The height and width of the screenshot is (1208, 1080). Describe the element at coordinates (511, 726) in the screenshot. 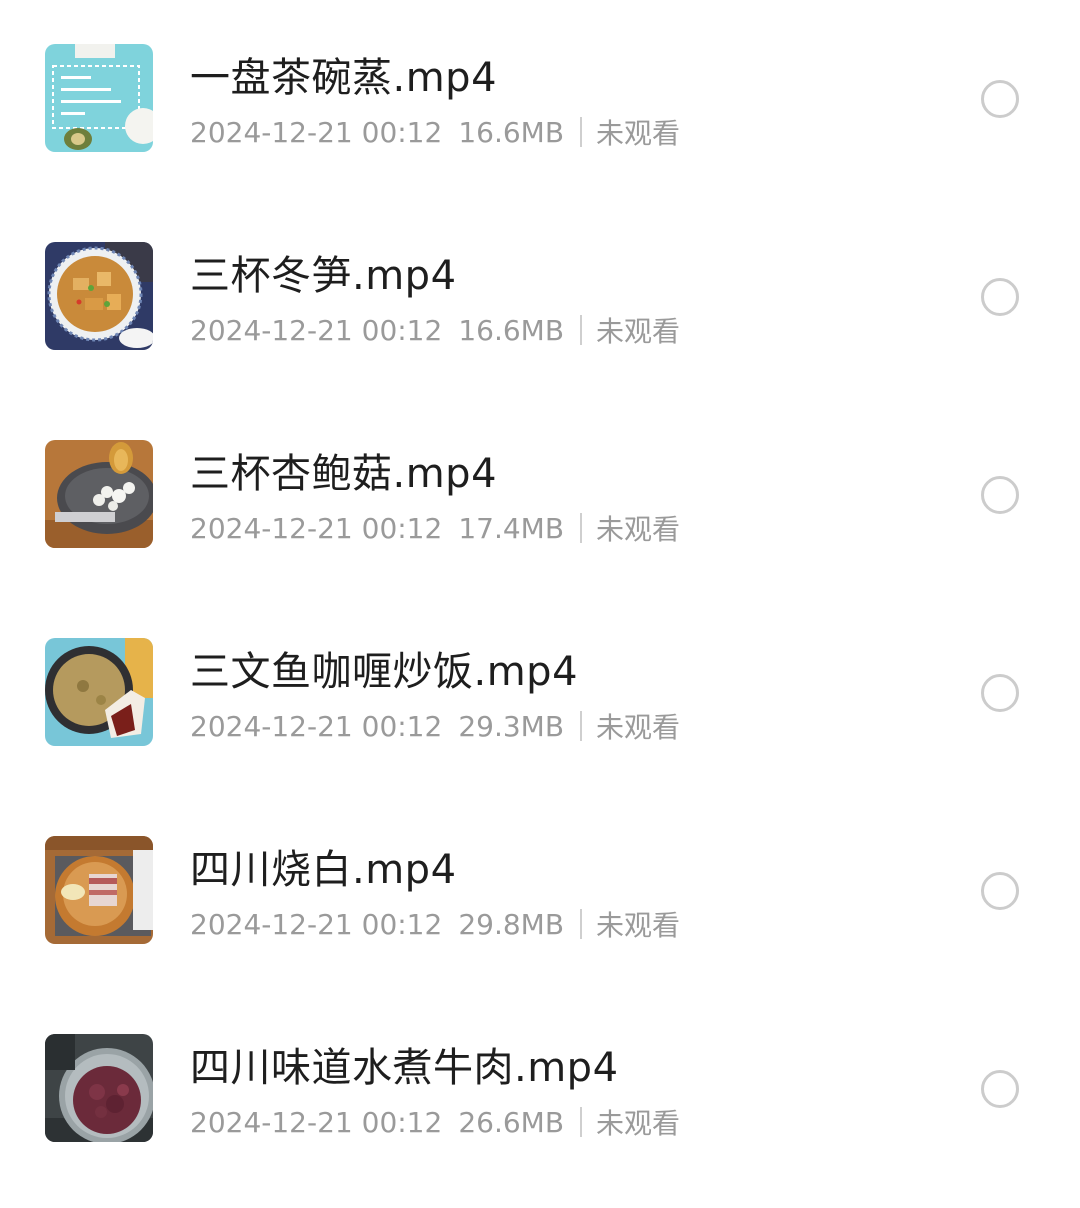

I see `file-size: 29.3MB` at that location.